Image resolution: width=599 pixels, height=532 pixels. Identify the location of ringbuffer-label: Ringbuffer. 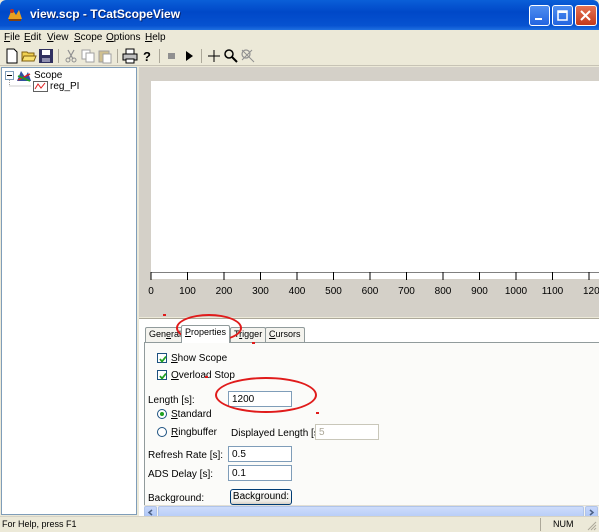
(194, 432).